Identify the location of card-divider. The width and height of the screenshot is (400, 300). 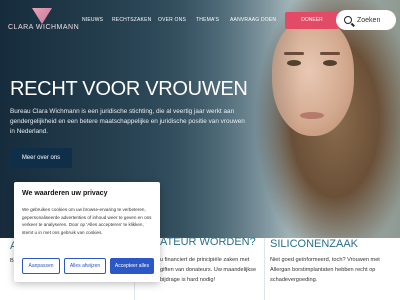
(264, 269).